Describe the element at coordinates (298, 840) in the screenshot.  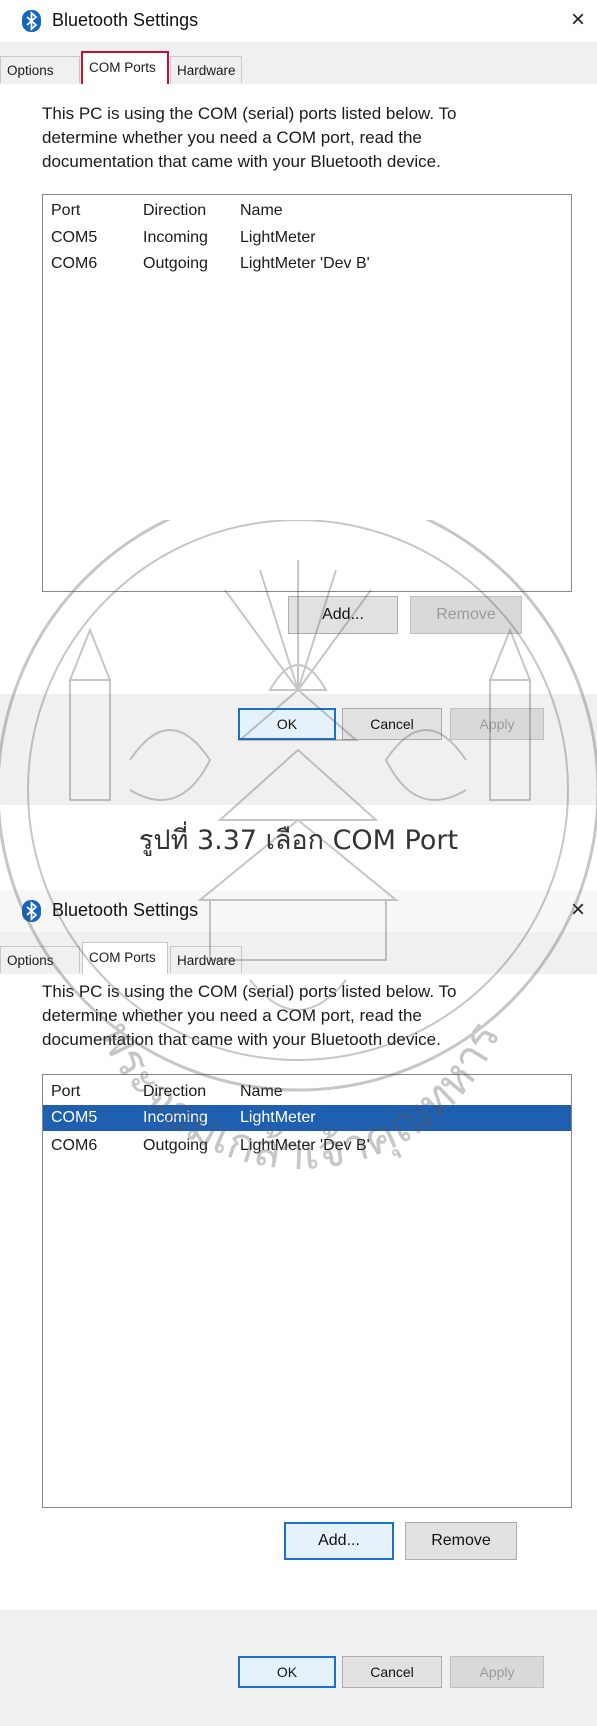
I see `figure-caption: รูปที่ 3.37 เลือก COM Port` at that location.